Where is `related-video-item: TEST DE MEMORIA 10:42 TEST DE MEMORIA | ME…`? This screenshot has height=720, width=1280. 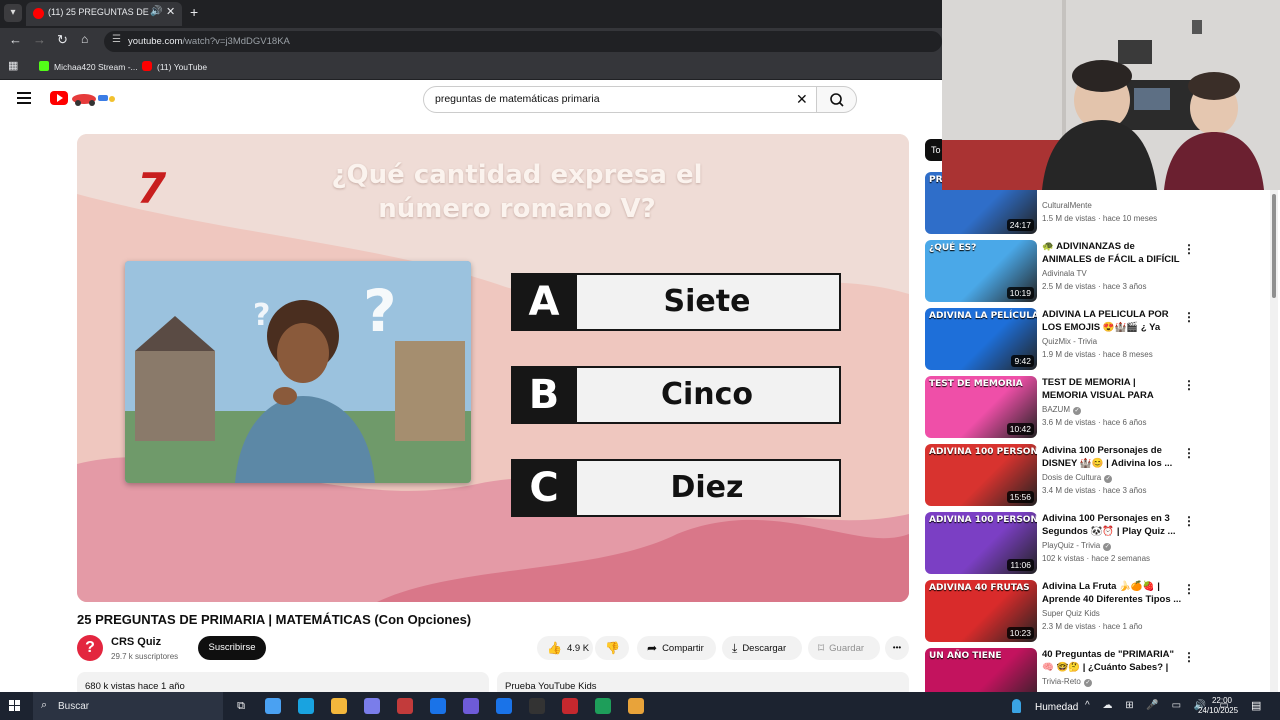 related-video-item: TEST DE MEMORIA 10:42 TEST DE MEMORIA | ME… is located at coordinates (1075, 408).